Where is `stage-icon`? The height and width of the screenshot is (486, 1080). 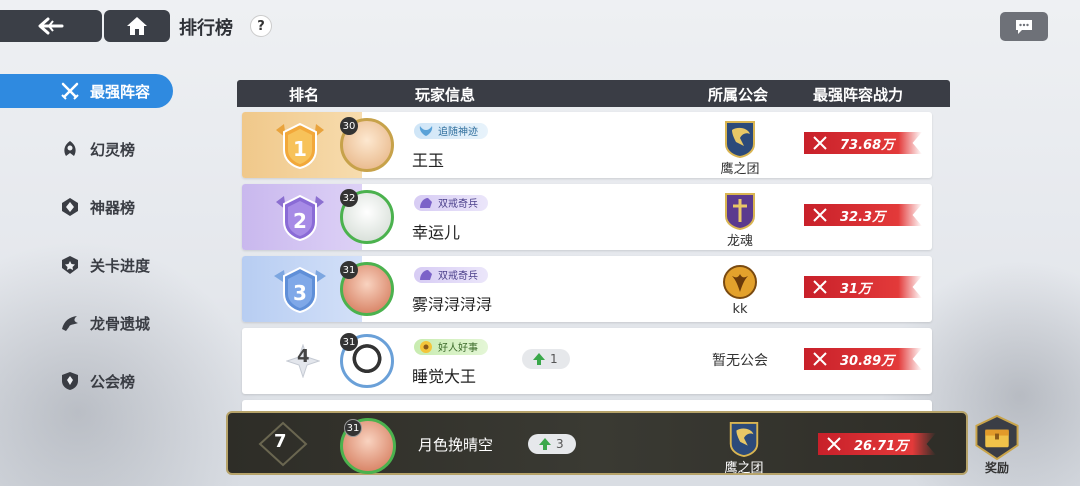 stage-icon is located at coordinates (70, 265).